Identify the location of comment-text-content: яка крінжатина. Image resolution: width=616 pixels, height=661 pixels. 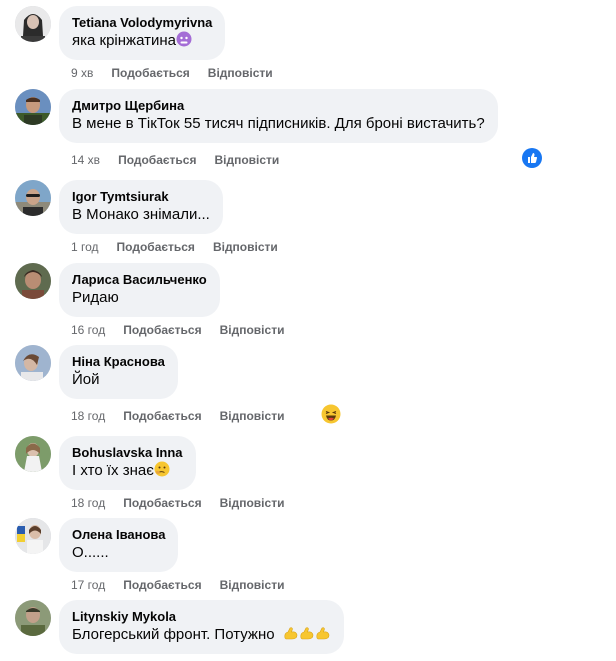
(124, 40).